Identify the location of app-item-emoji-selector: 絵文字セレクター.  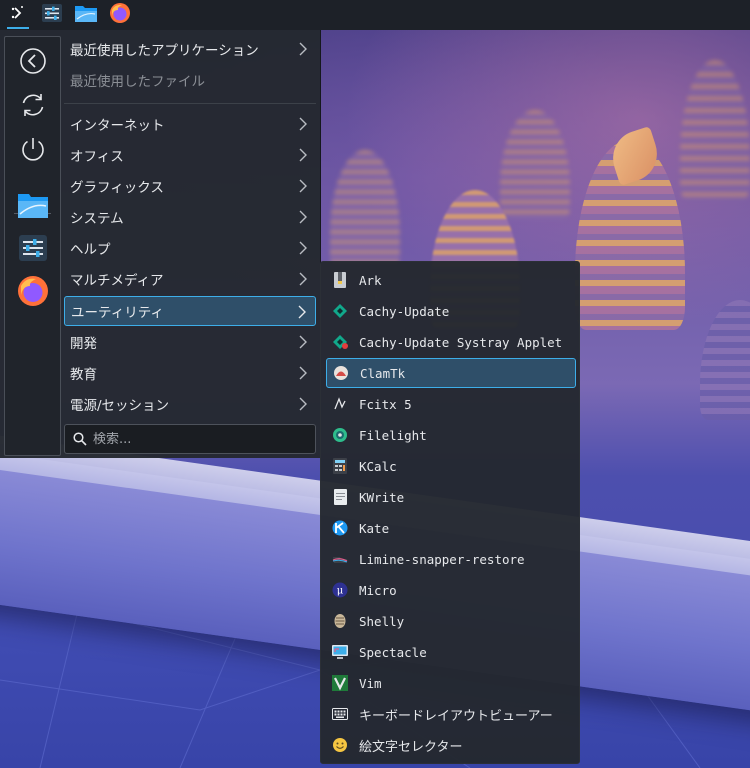
(451, 745).